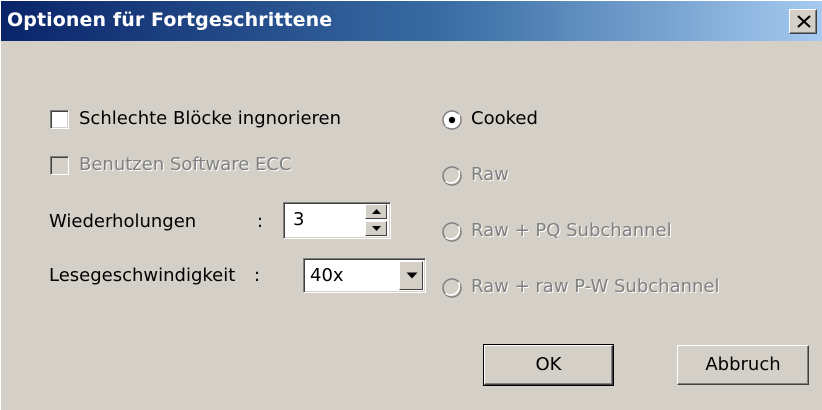 The image size is (822, 410). Describe the element at coordinates (337, 220) in the screenshot. I see `retries-spinner: 3` at that location.